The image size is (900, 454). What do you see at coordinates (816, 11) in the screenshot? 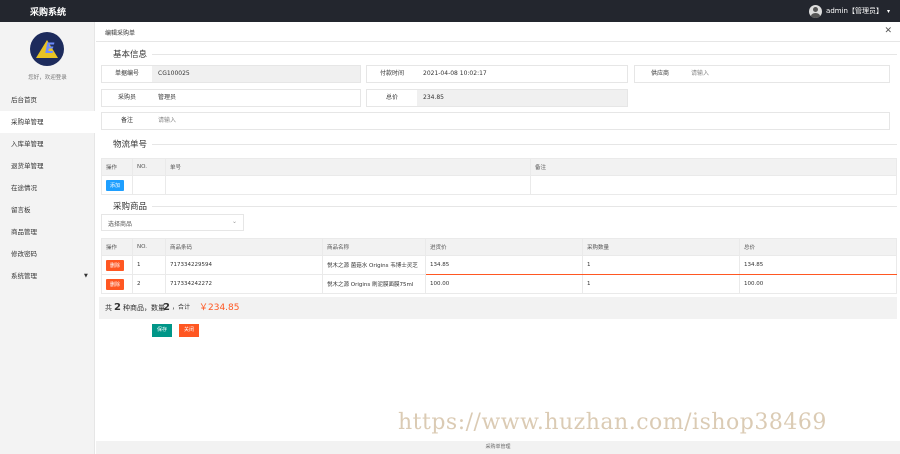
I see `user-avatar-icon` at bounding box center [816, 11].